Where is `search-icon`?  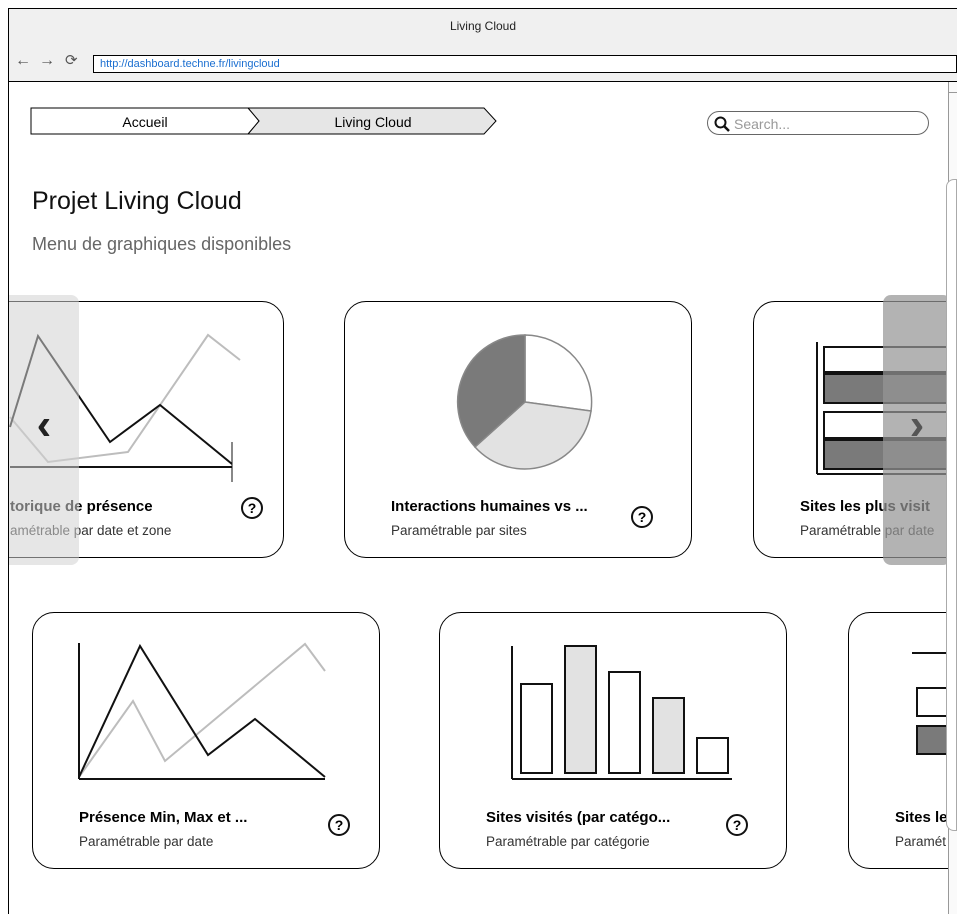
search-icon is located at coordinates (722, 124).